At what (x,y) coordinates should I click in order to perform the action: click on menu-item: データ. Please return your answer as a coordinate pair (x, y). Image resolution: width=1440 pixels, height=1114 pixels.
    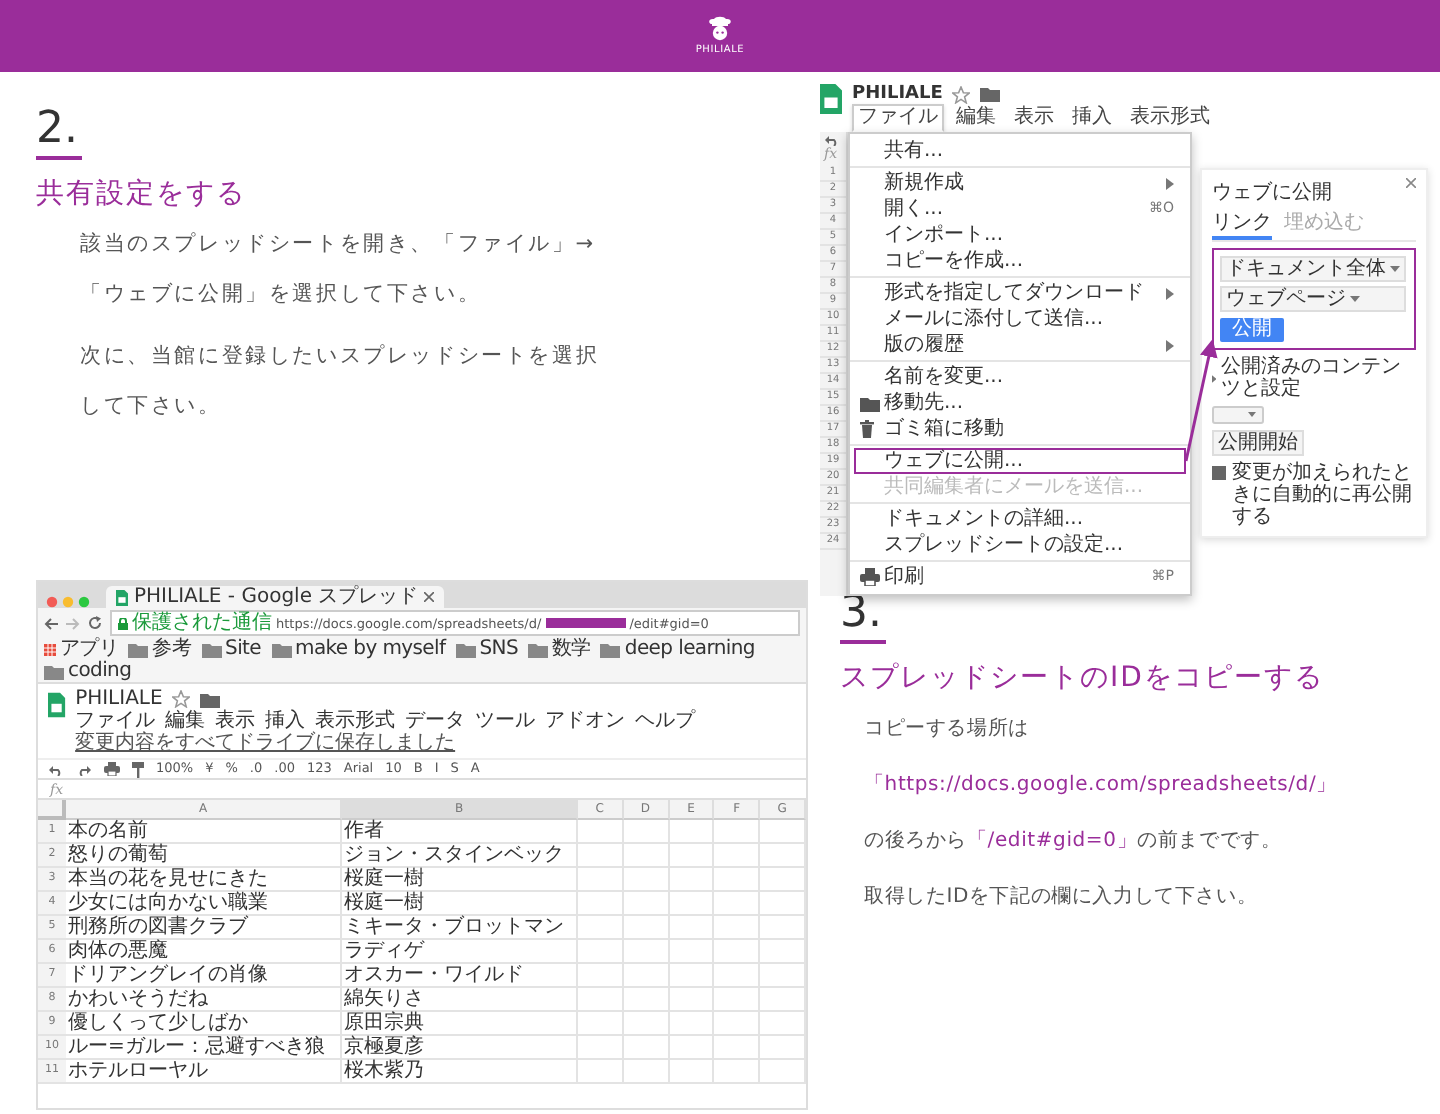
    Looking at the image, I should click on (435, 721).